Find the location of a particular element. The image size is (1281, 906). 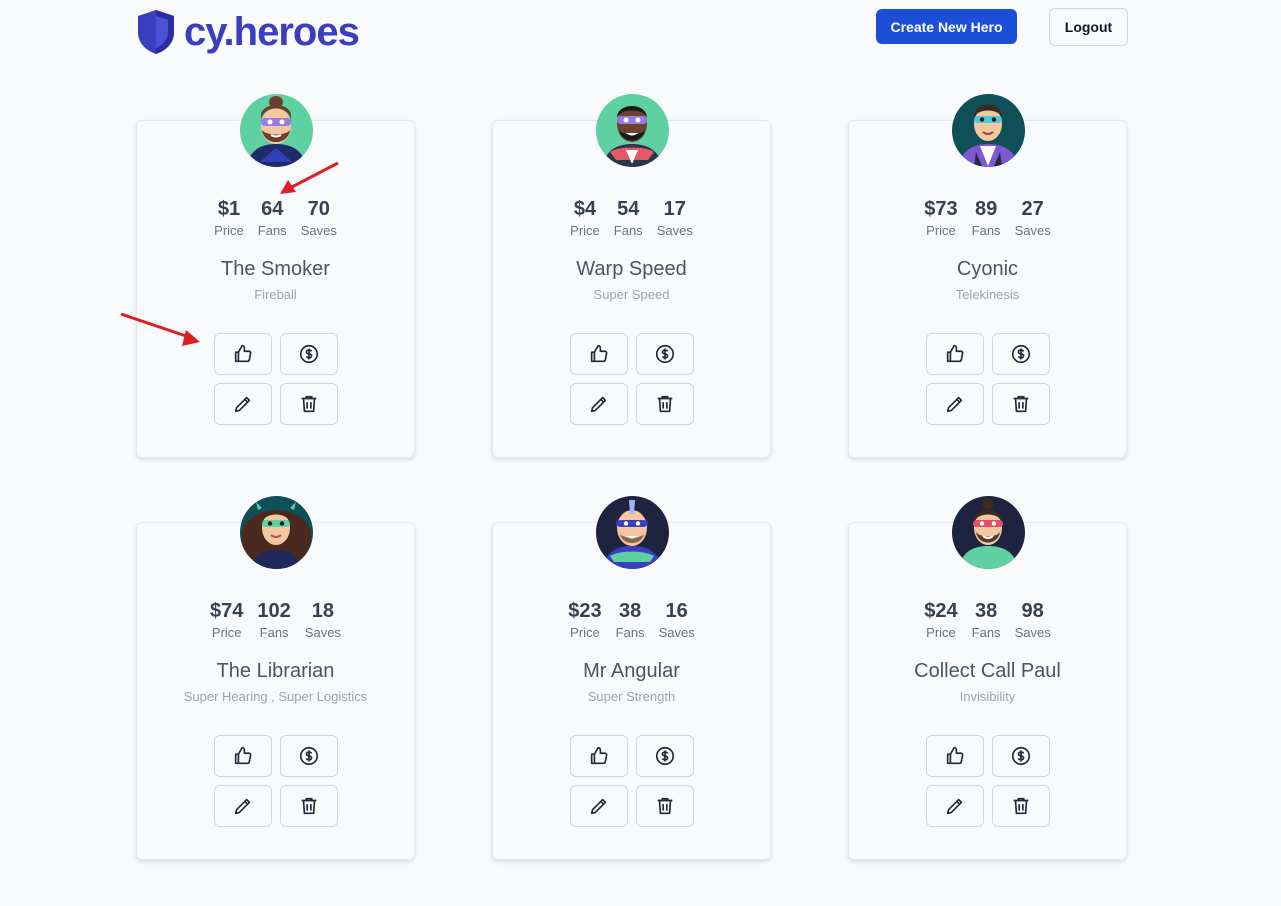

price-value: $24 is located at coordinates (941, 611).